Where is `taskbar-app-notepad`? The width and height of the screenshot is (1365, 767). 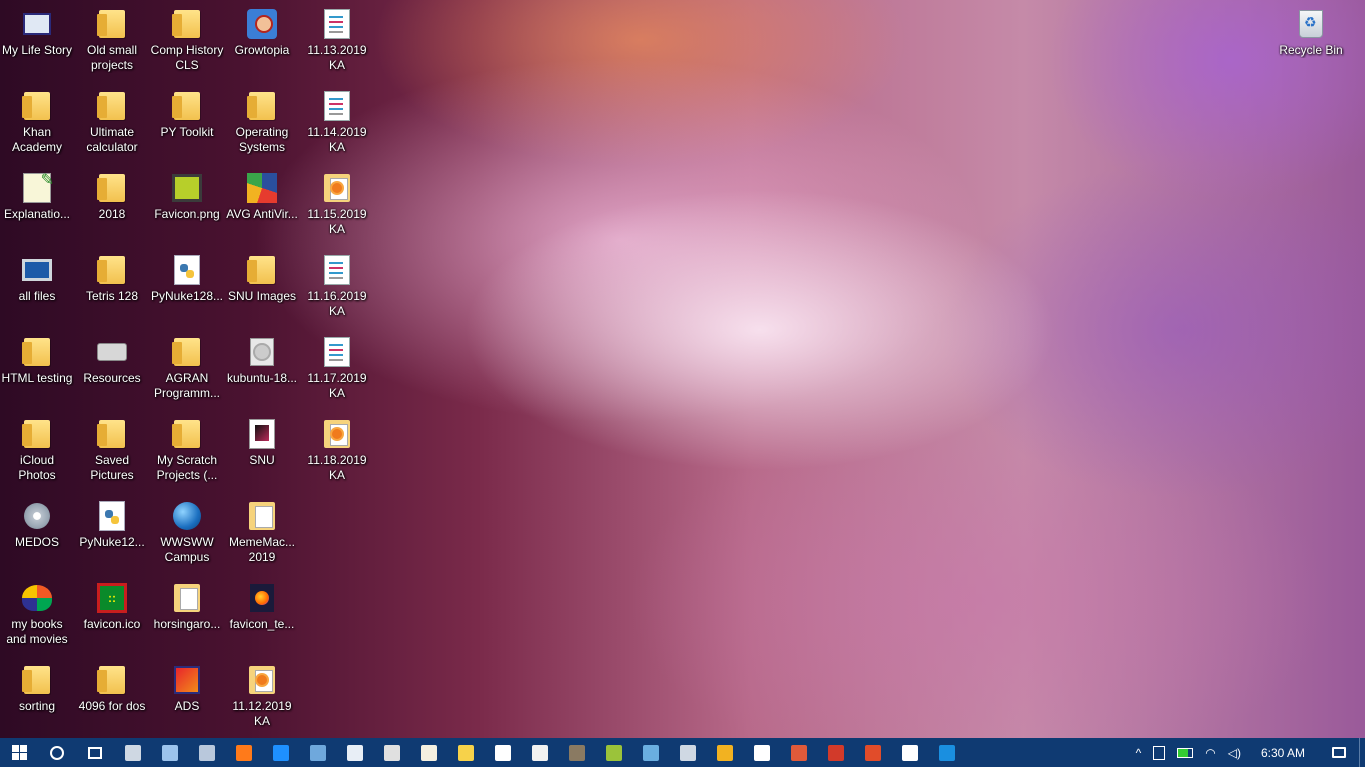 taskbar-app-notepad is located at coordinates (354, 752).